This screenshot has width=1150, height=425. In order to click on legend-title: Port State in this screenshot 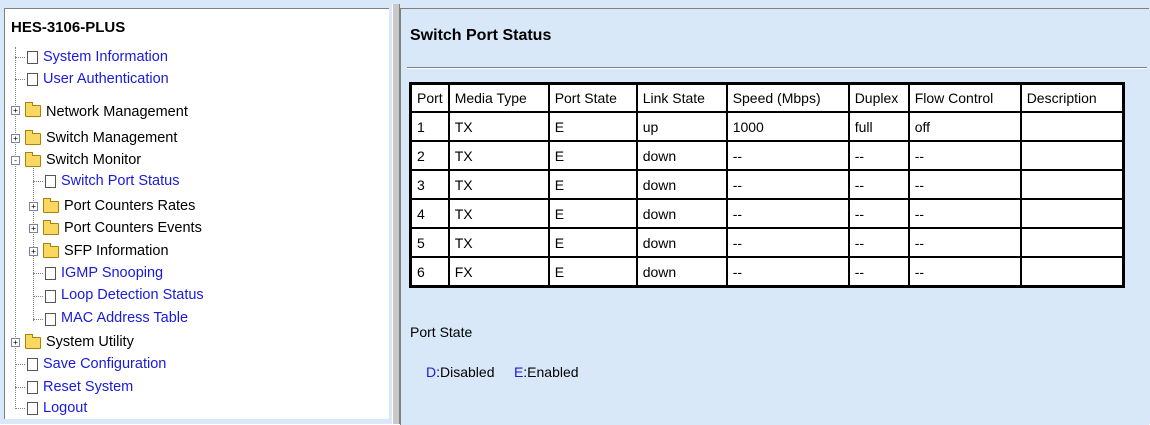, I will do `click(441, 332)`.